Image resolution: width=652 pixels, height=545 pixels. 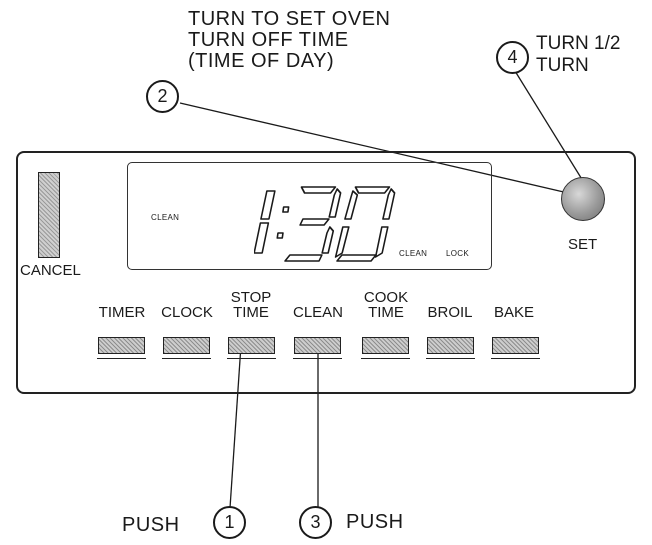 I want to click on display-indicator-clean-left: CLEAN, so click(x=165, y=217).